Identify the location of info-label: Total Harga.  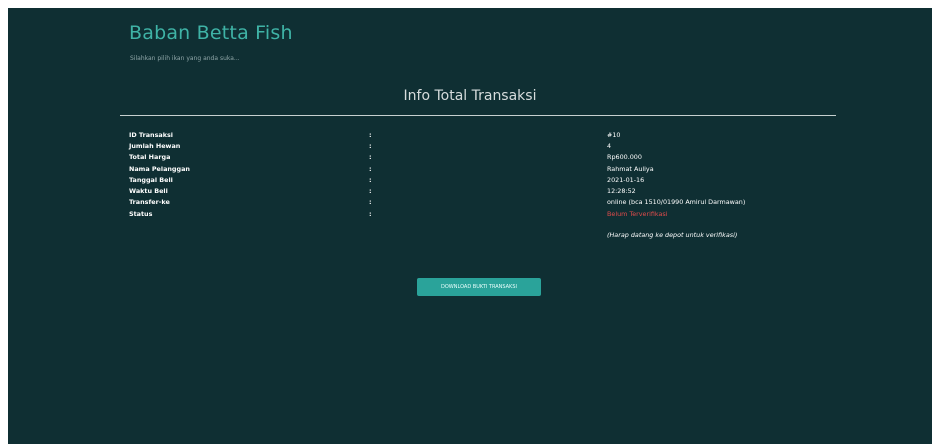
(150, 157).